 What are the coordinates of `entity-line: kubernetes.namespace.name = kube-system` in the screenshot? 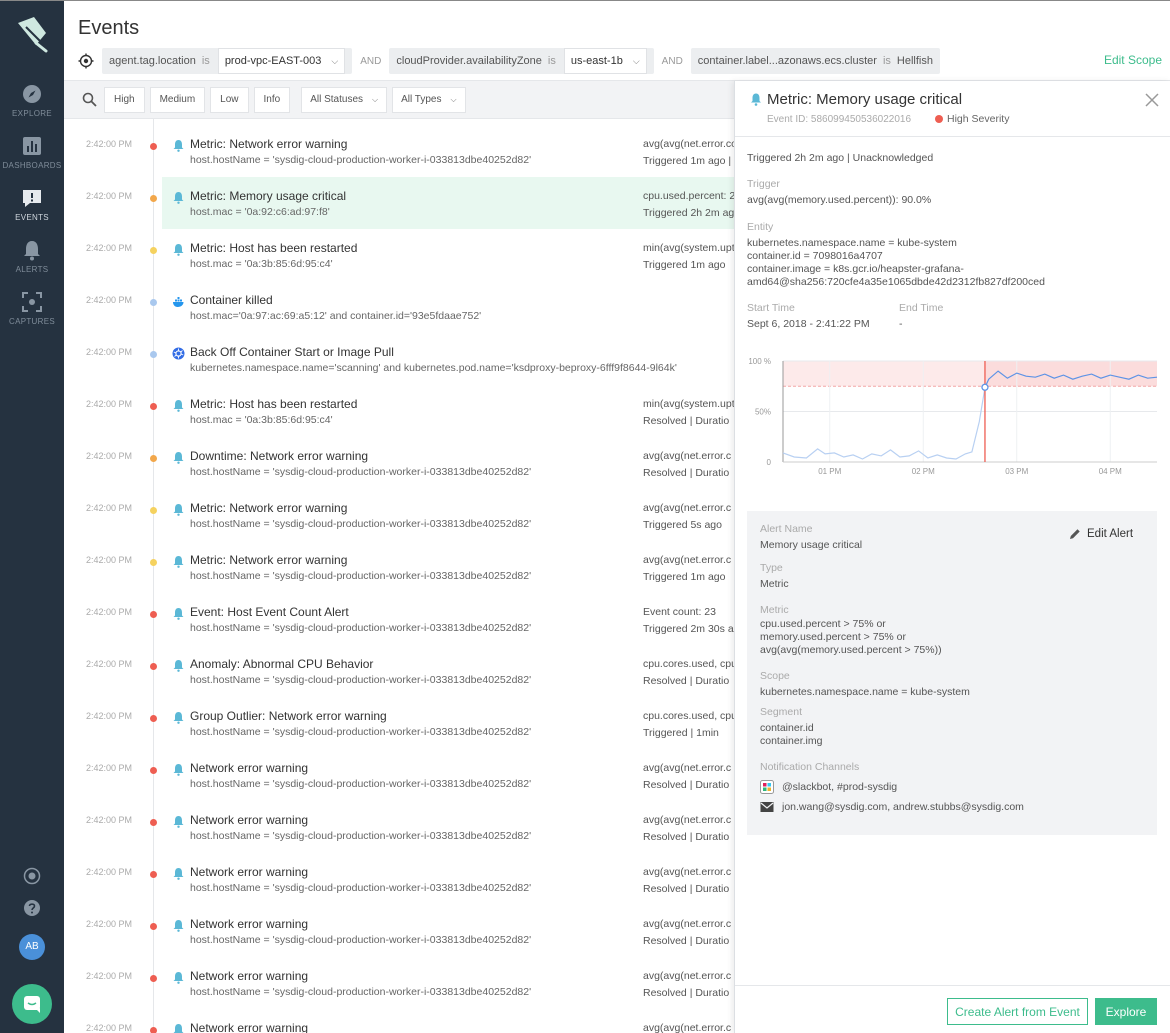 It's located at (852, 243).